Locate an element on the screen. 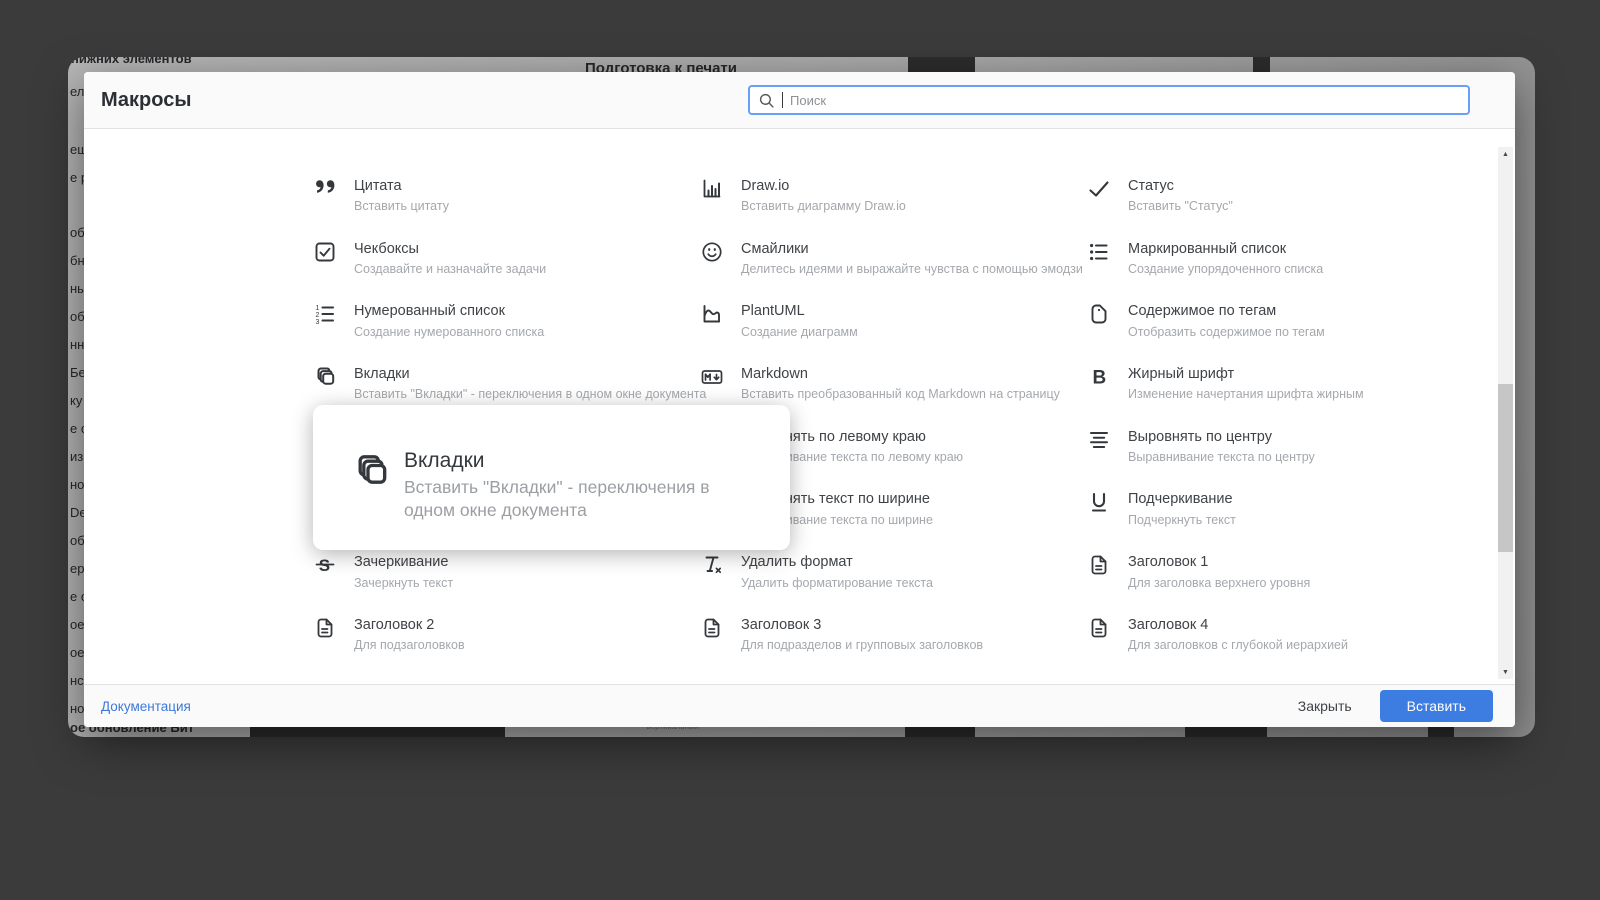 This screenshot has height=900, width=1600. macro-description: Для заголовка верхнего уровня is located at coordinates (1219, 582).